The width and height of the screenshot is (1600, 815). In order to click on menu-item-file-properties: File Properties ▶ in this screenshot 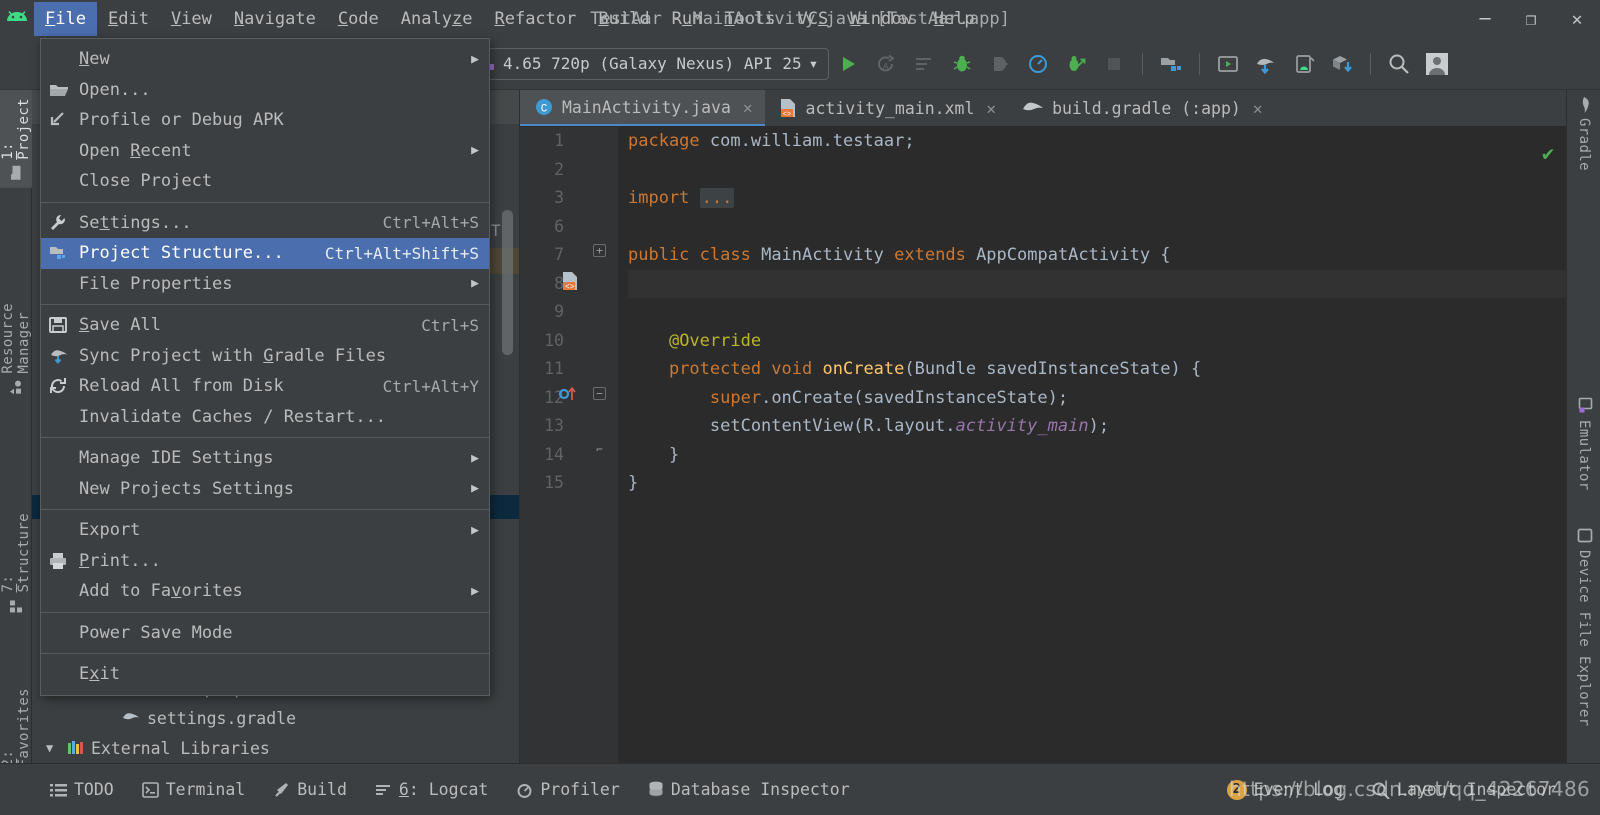, I will do `click(265, 284)`.